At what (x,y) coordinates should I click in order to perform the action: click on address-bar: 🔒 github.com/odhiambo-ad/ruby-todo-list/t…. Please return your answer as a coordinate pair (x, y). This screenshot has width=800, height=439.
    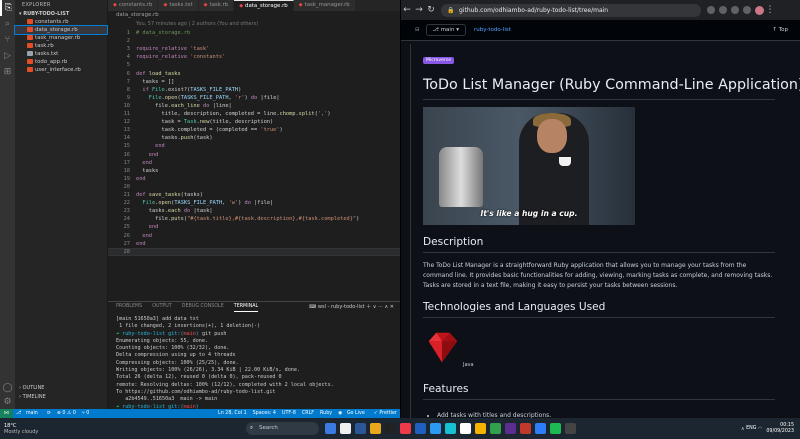
    Looking at the image, I should click on (571, 10).